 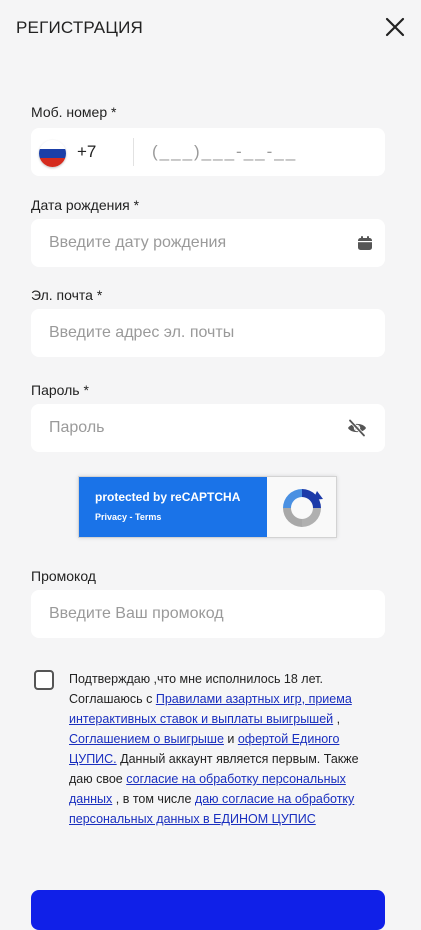 I want to click on recaptcha-privacy-link: Privacy, so click(x=111, y=517).